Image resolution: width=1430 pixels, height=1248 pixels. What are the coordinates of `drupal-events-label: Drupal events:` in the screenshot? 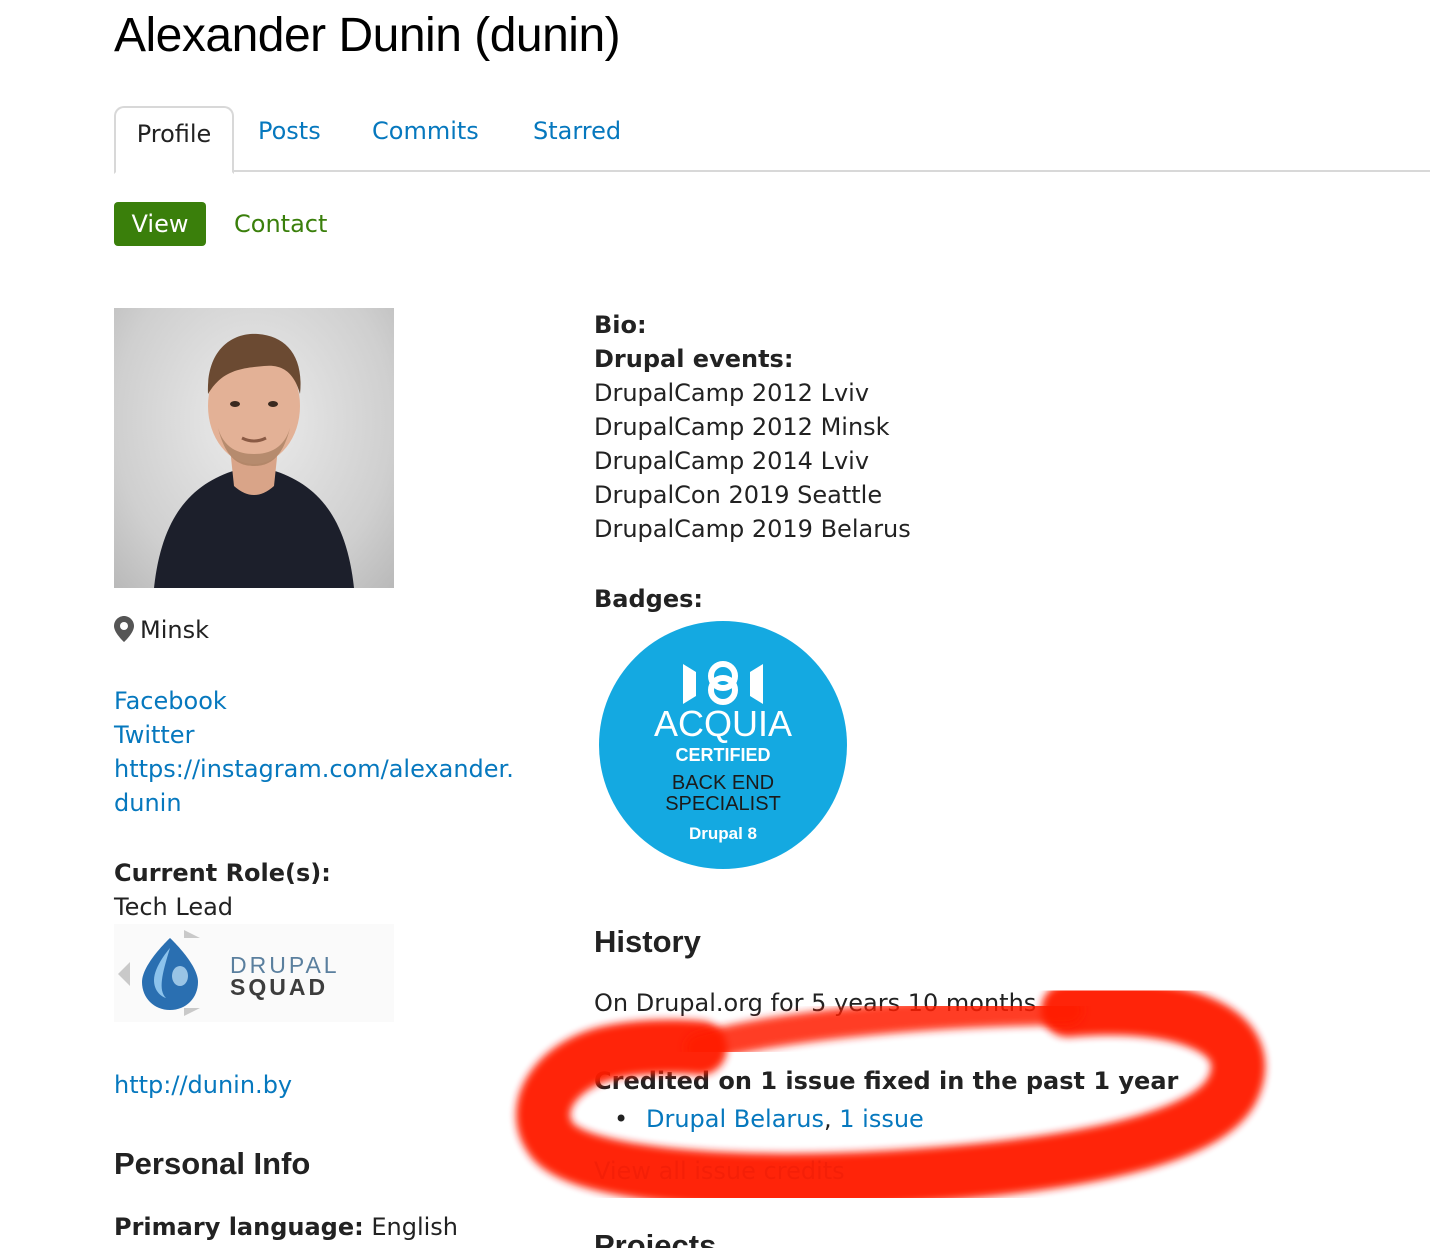 It's located at (694, 359).